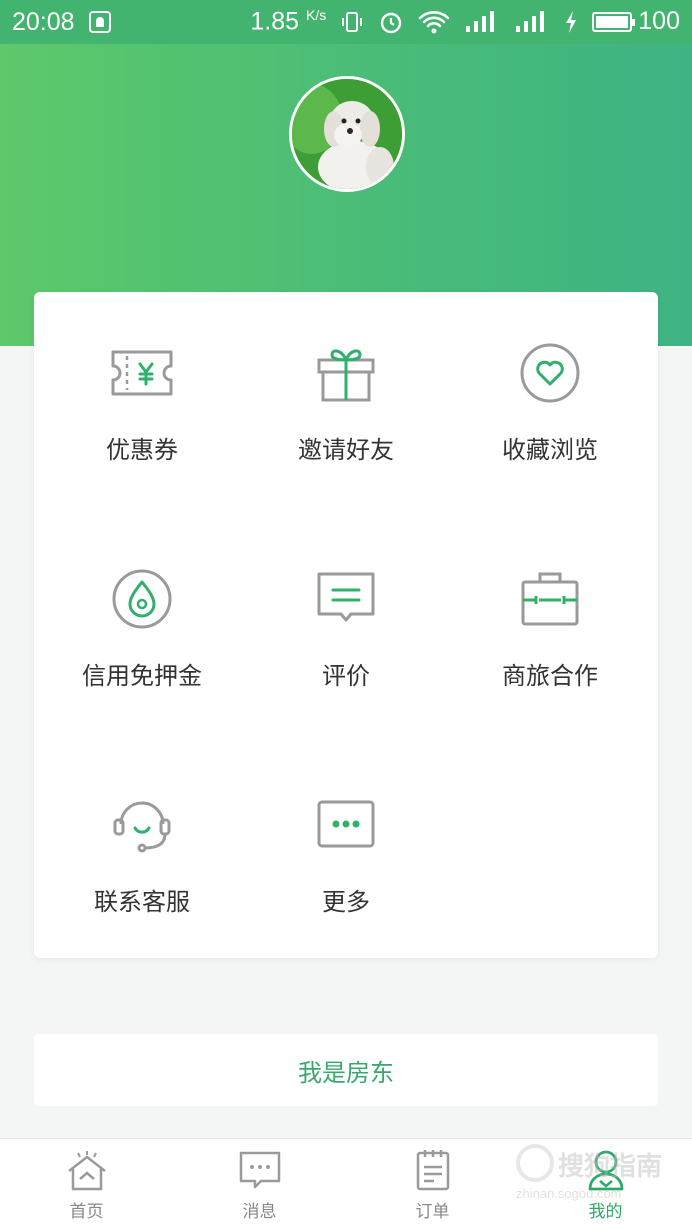 This screenshot has height=1230, width=692. I want to click on wifi-icon, so click(434, 22).